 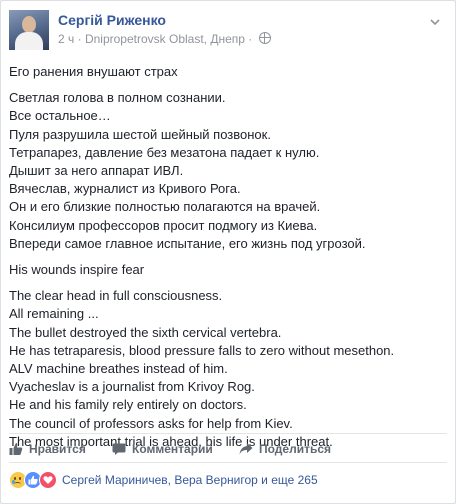 I want to click on comment-button: Комментарий, so click(x=162, y=449).